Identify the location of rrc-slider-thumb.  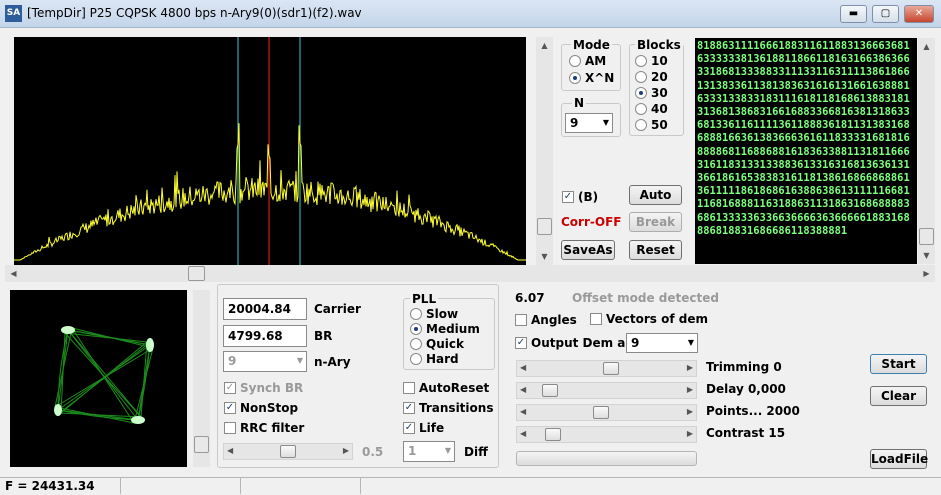
(288, 451).